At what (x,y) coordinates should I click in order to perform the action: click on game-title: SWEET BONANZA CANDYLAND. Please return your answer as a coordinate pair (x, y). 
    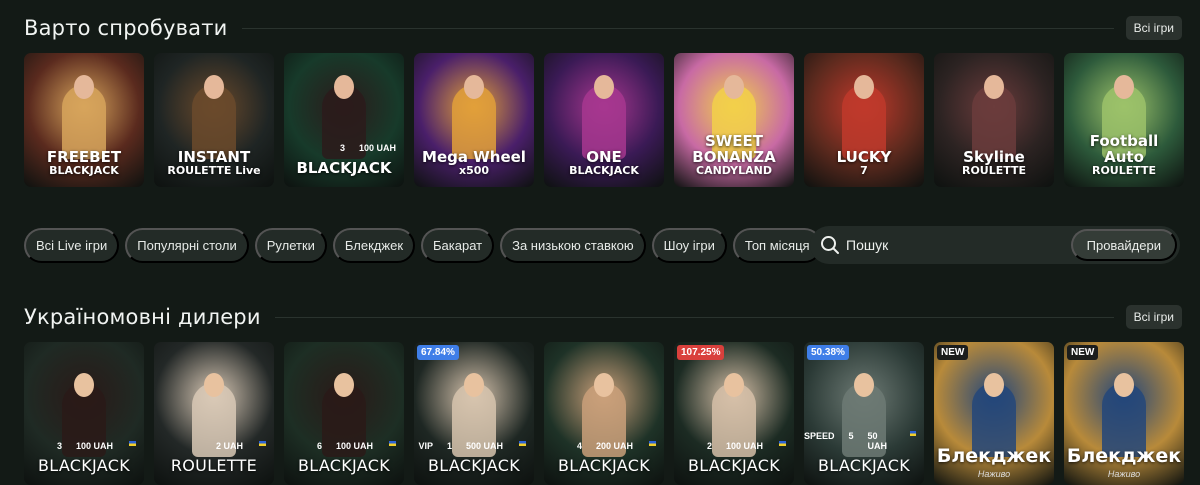
    Looking at the image, I should click on (734, 159).